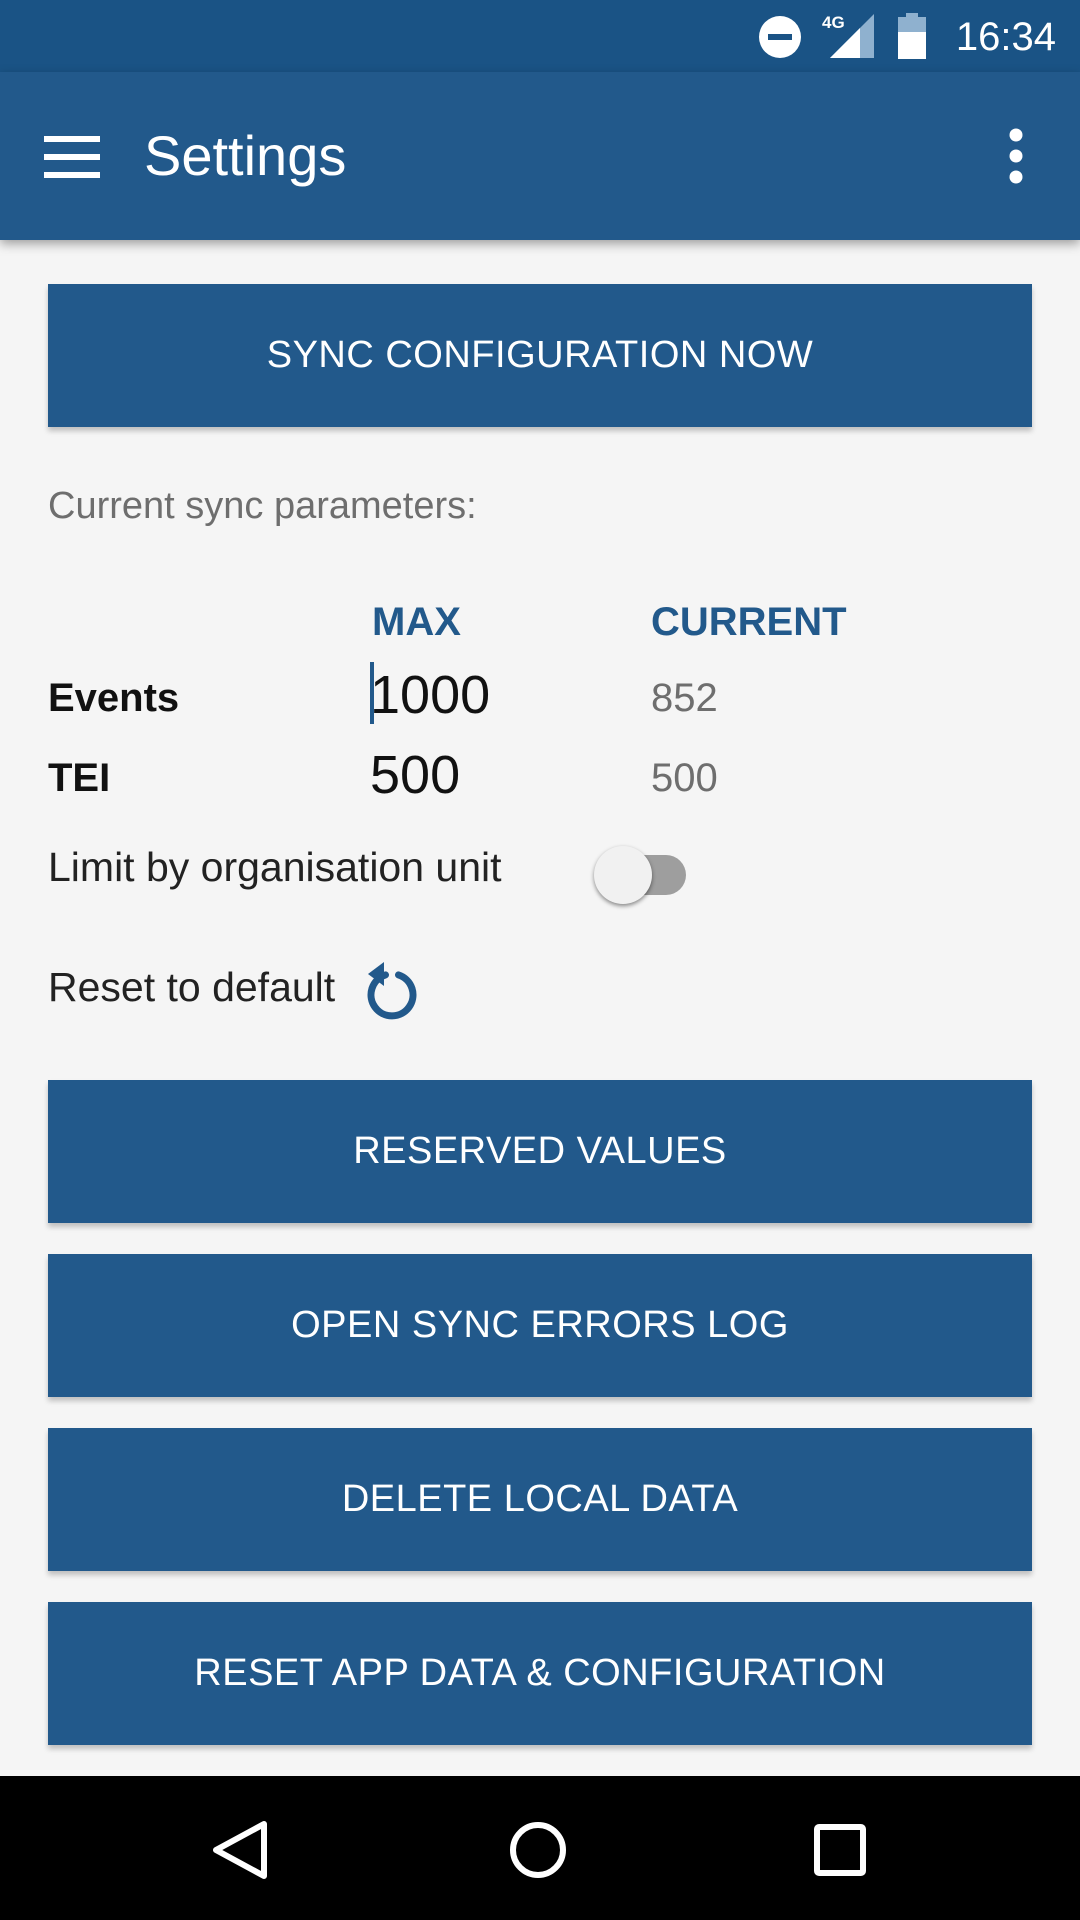 The height and width of the screenshot is (1920, 1080). What do you see at coordinates (240, 1850) in the screenshot?
I see `back-icon` at bounding box center [240, 1850].